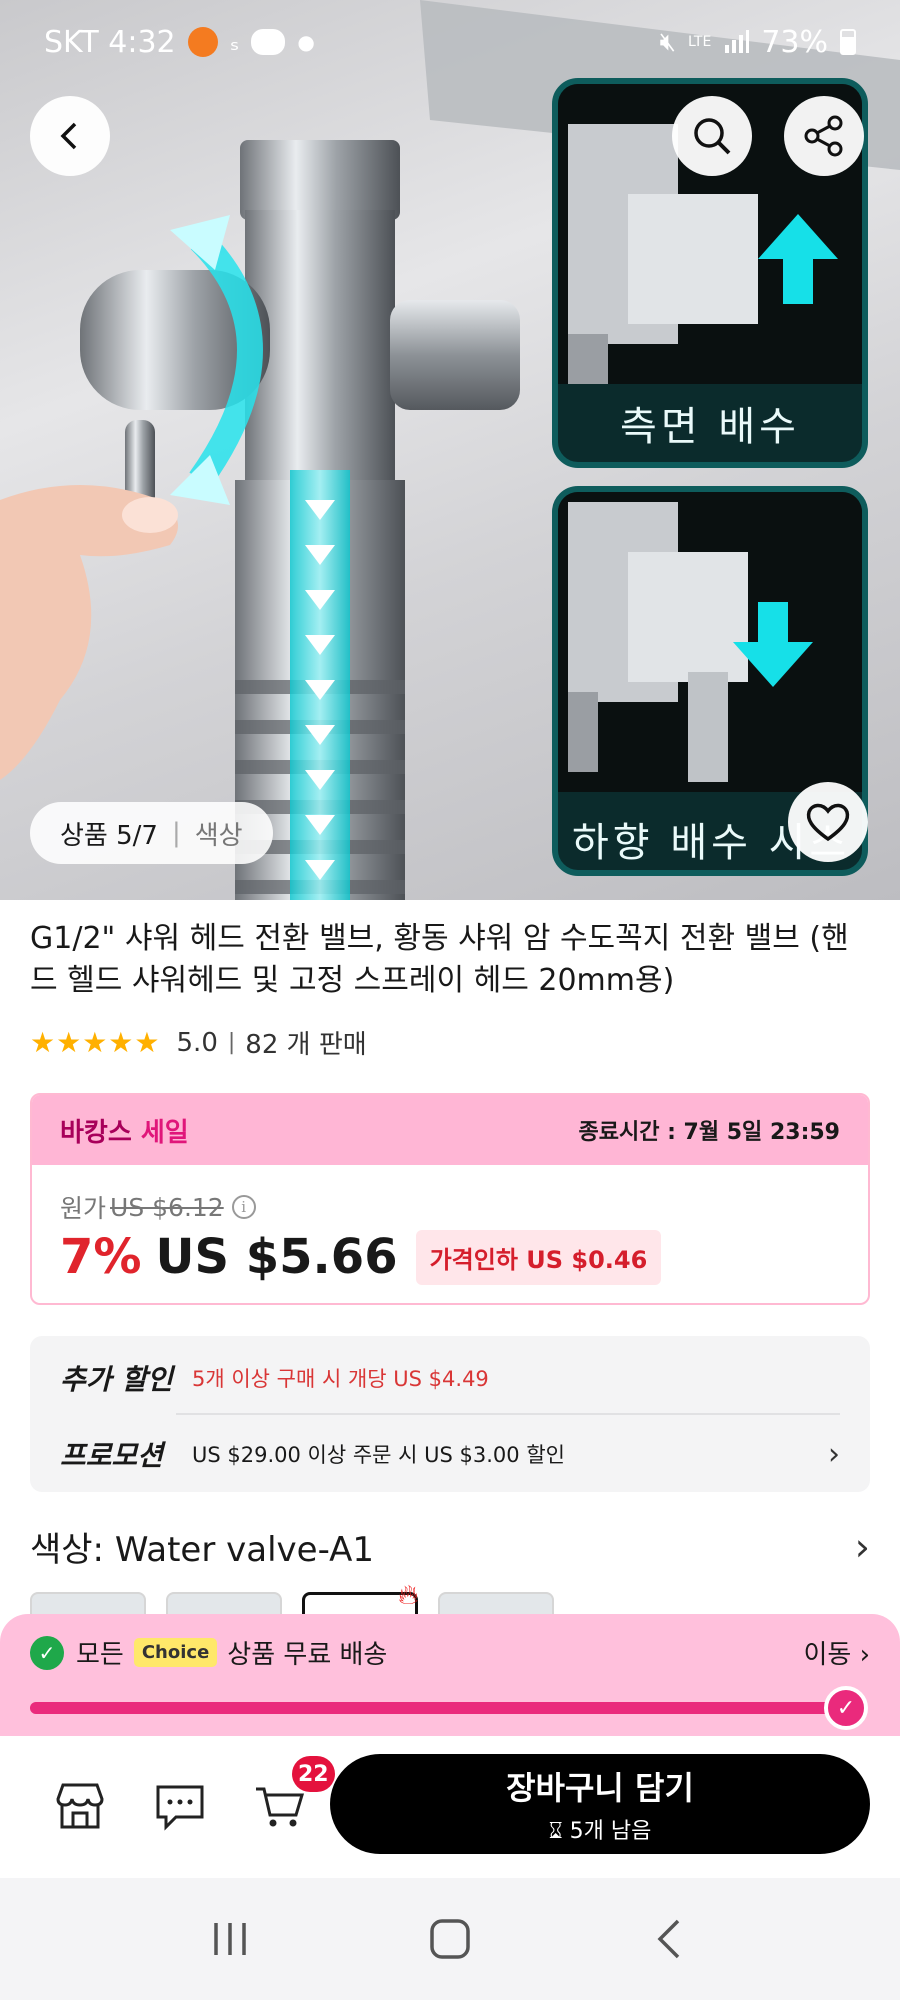  I want to click on bottom-action-bar: 22 장바구니 담기 ⌛︎ 5개 남음, so click(450, 1807).